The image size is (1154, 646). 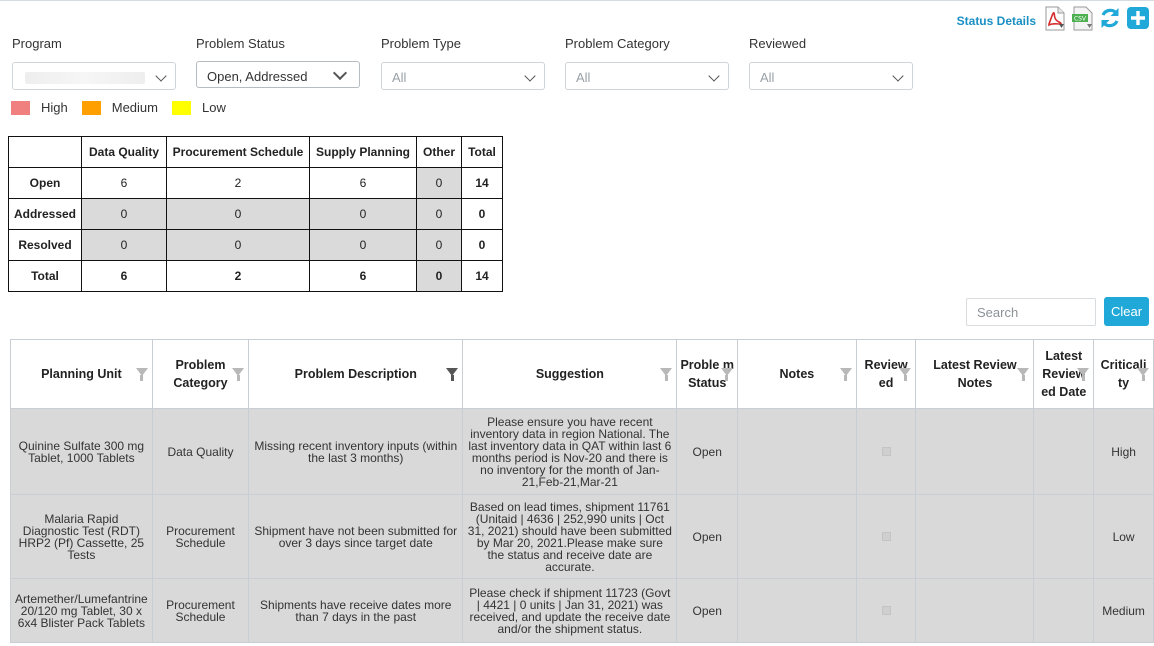 I want to click on svg-text: CSV, so click(x=1080, y=19).